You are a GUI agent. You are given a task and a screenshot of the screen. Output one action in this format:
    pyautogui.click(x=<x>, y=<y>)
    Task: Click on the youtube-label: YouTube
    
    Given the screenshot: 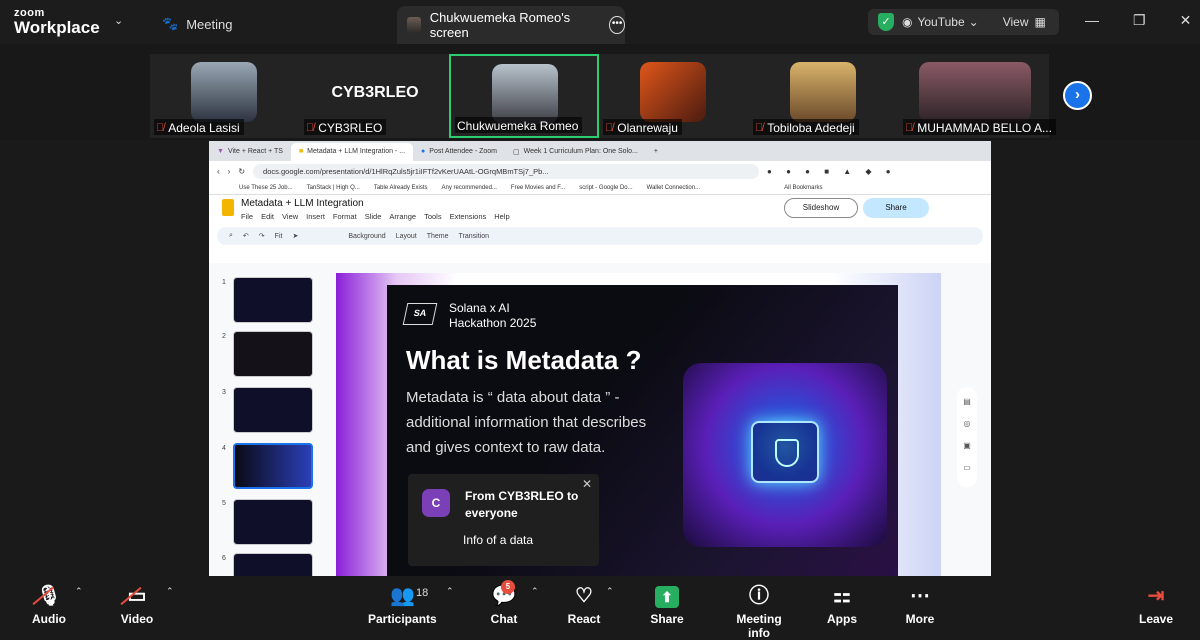 What is the action you would take?
    pyautogui.click(x=940, y=22)
    